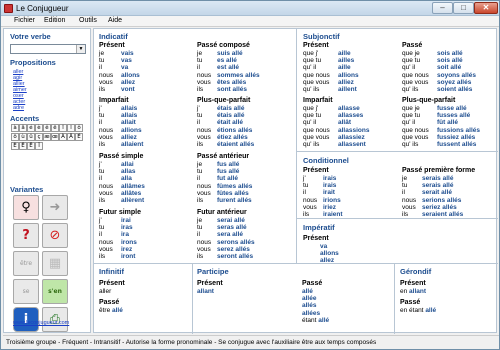 The width and height of the screenshot is (500, 350). Describe the element at coordinates (15, 146) in the screenshot. I see `accent-button: È` at that location.